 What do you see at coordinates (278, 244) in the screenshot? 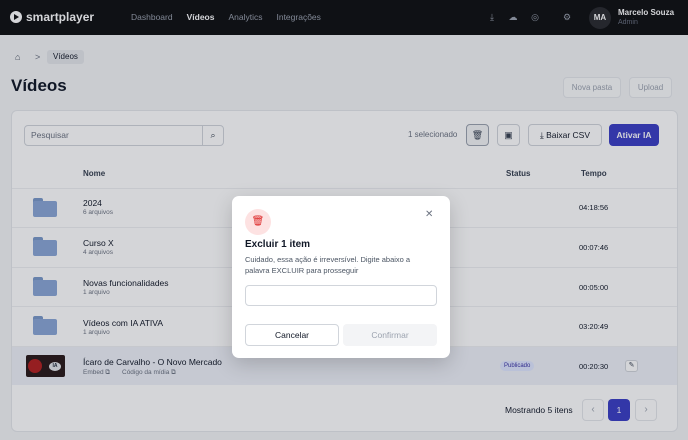
I see `modal-title: Excluir 1 item` at bounding box center [278, 244].